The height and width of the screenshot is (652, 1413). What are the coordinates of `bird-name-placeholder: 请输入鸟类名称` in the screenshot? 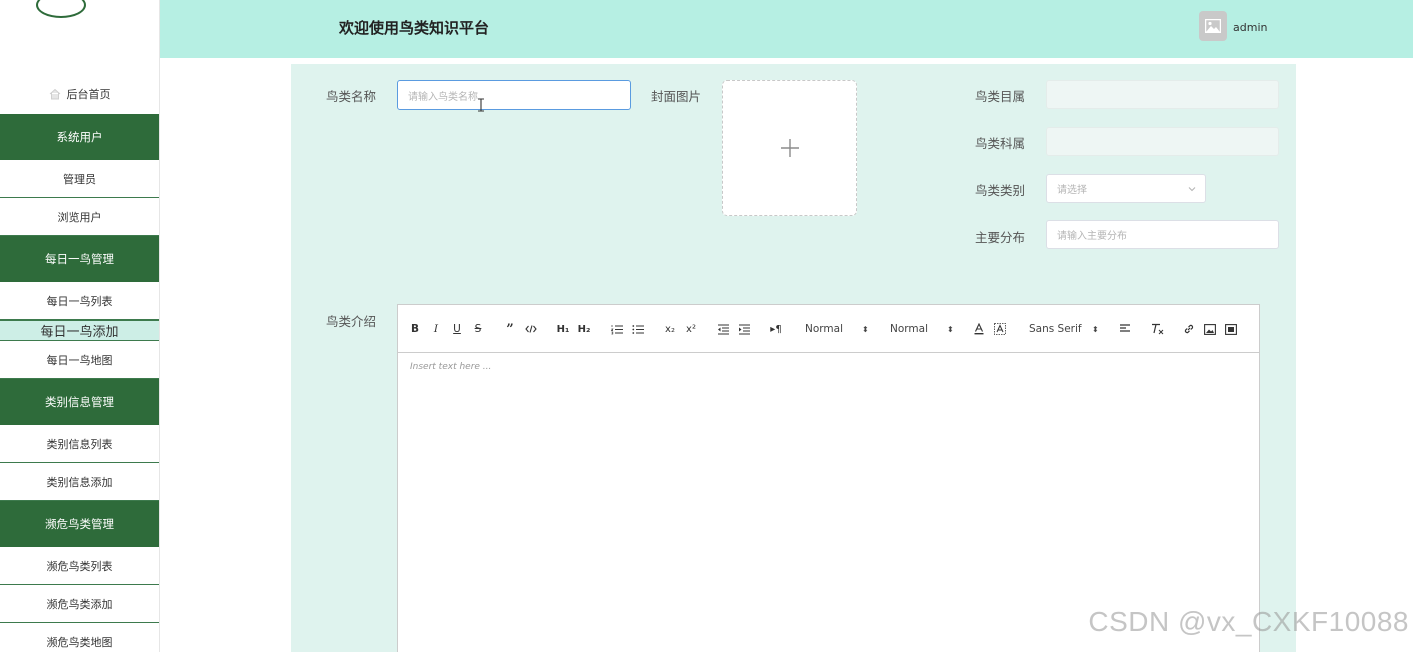 It's located at (443, 97).